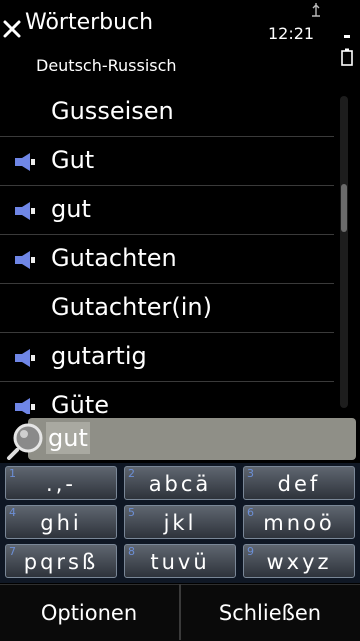 The width and height of the screenshot is (360, 641). Describe the element at coordinates (71, 209) in the screenshot. I see `word-label: gut` at that location.